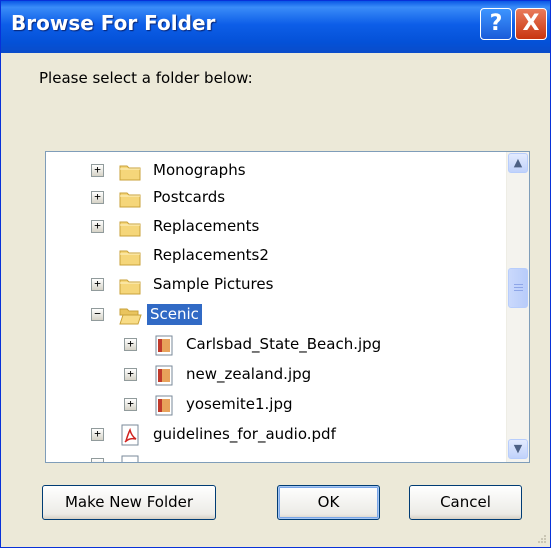  What do you see at coordinates (518, 449) in the screenshot?
I see `scroll-down-button: ▼` at bounding box center [518, 449].